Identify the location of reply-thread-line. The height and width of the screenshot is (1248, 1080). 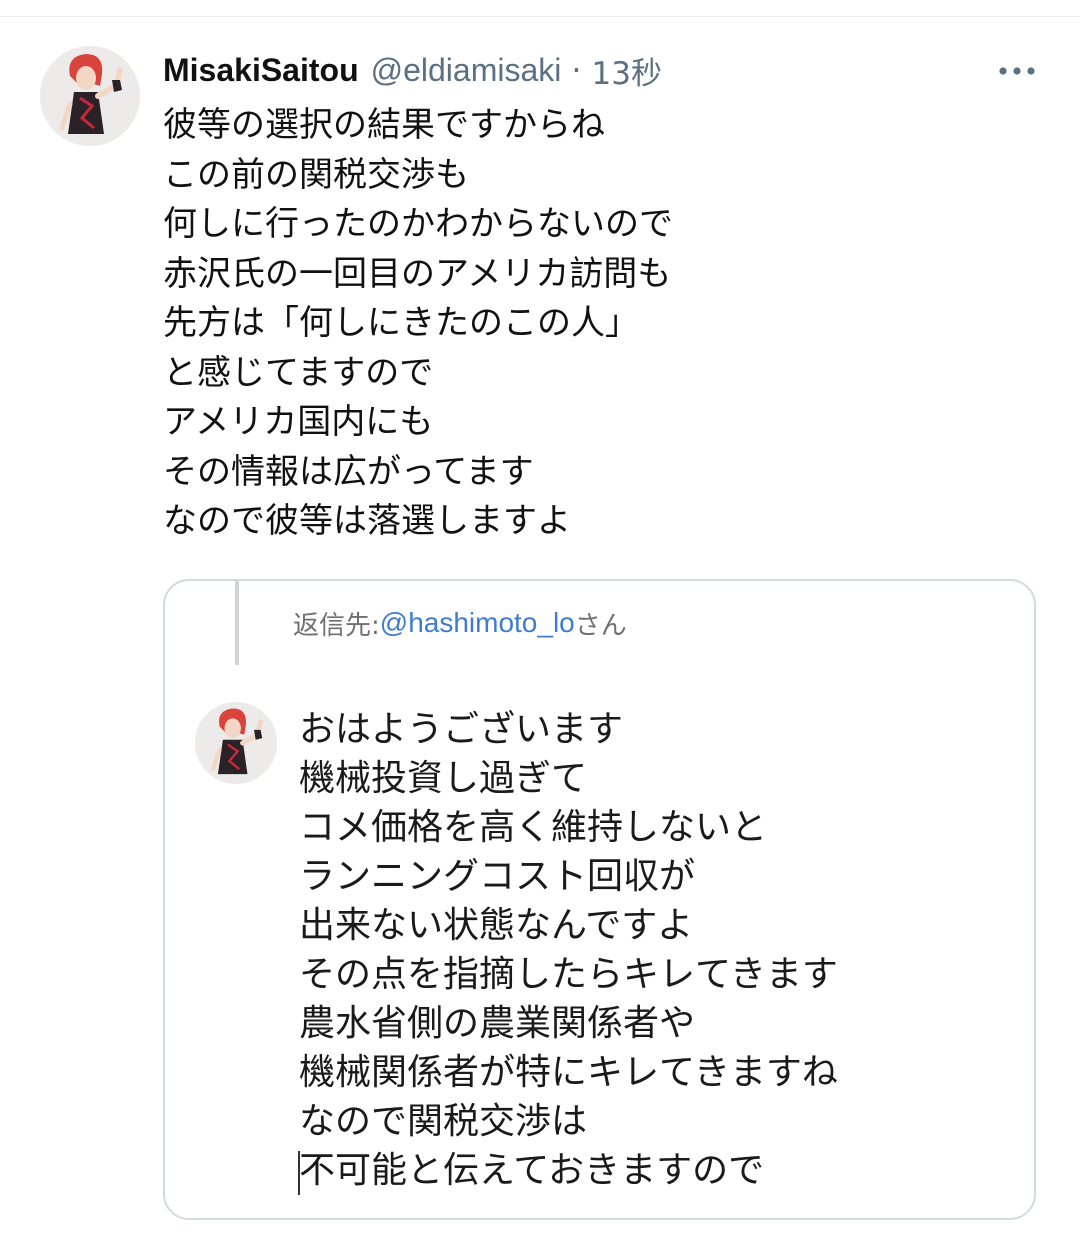
(237, 623).